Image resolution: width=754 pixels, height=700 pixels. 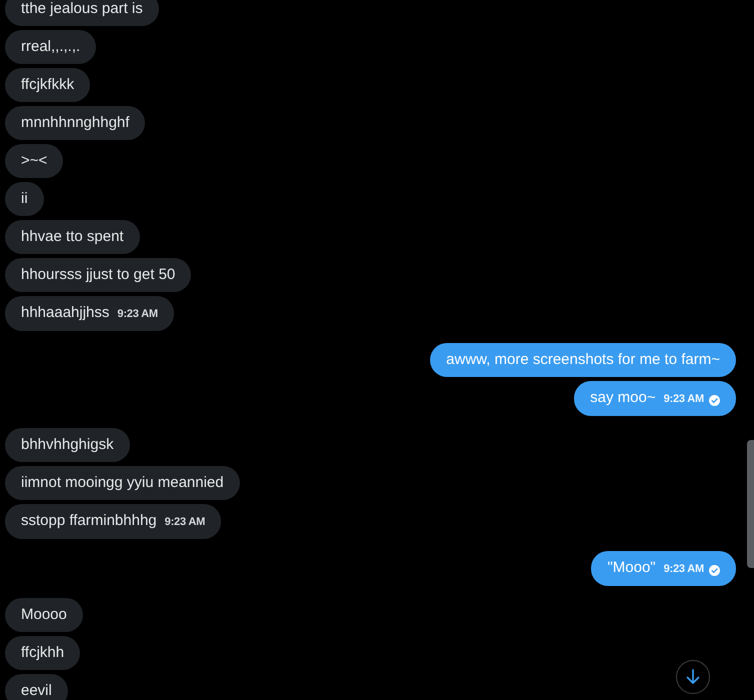 What do you see at coordinates (36, 690) in the screenshot?
I see `message-text: eevil` at bounding box center [36, 690].